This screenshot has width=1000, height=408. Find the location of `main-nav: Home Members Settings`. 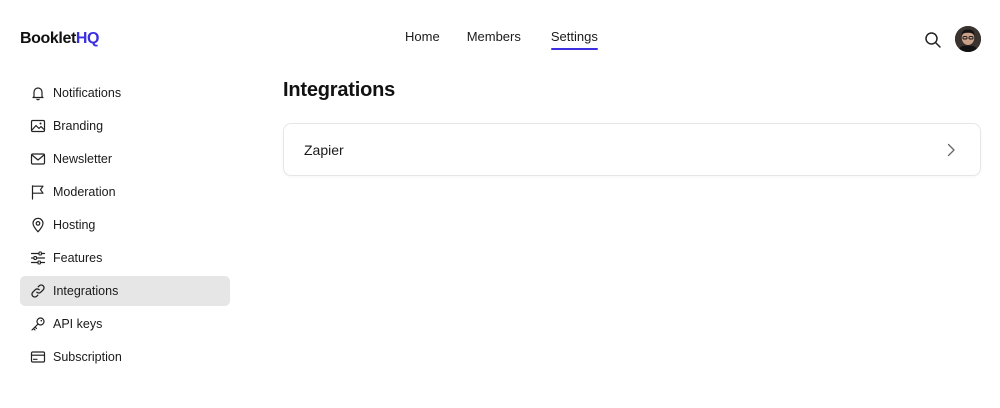

main-nav: Home Members Settings is located at coordinates (501, 39).